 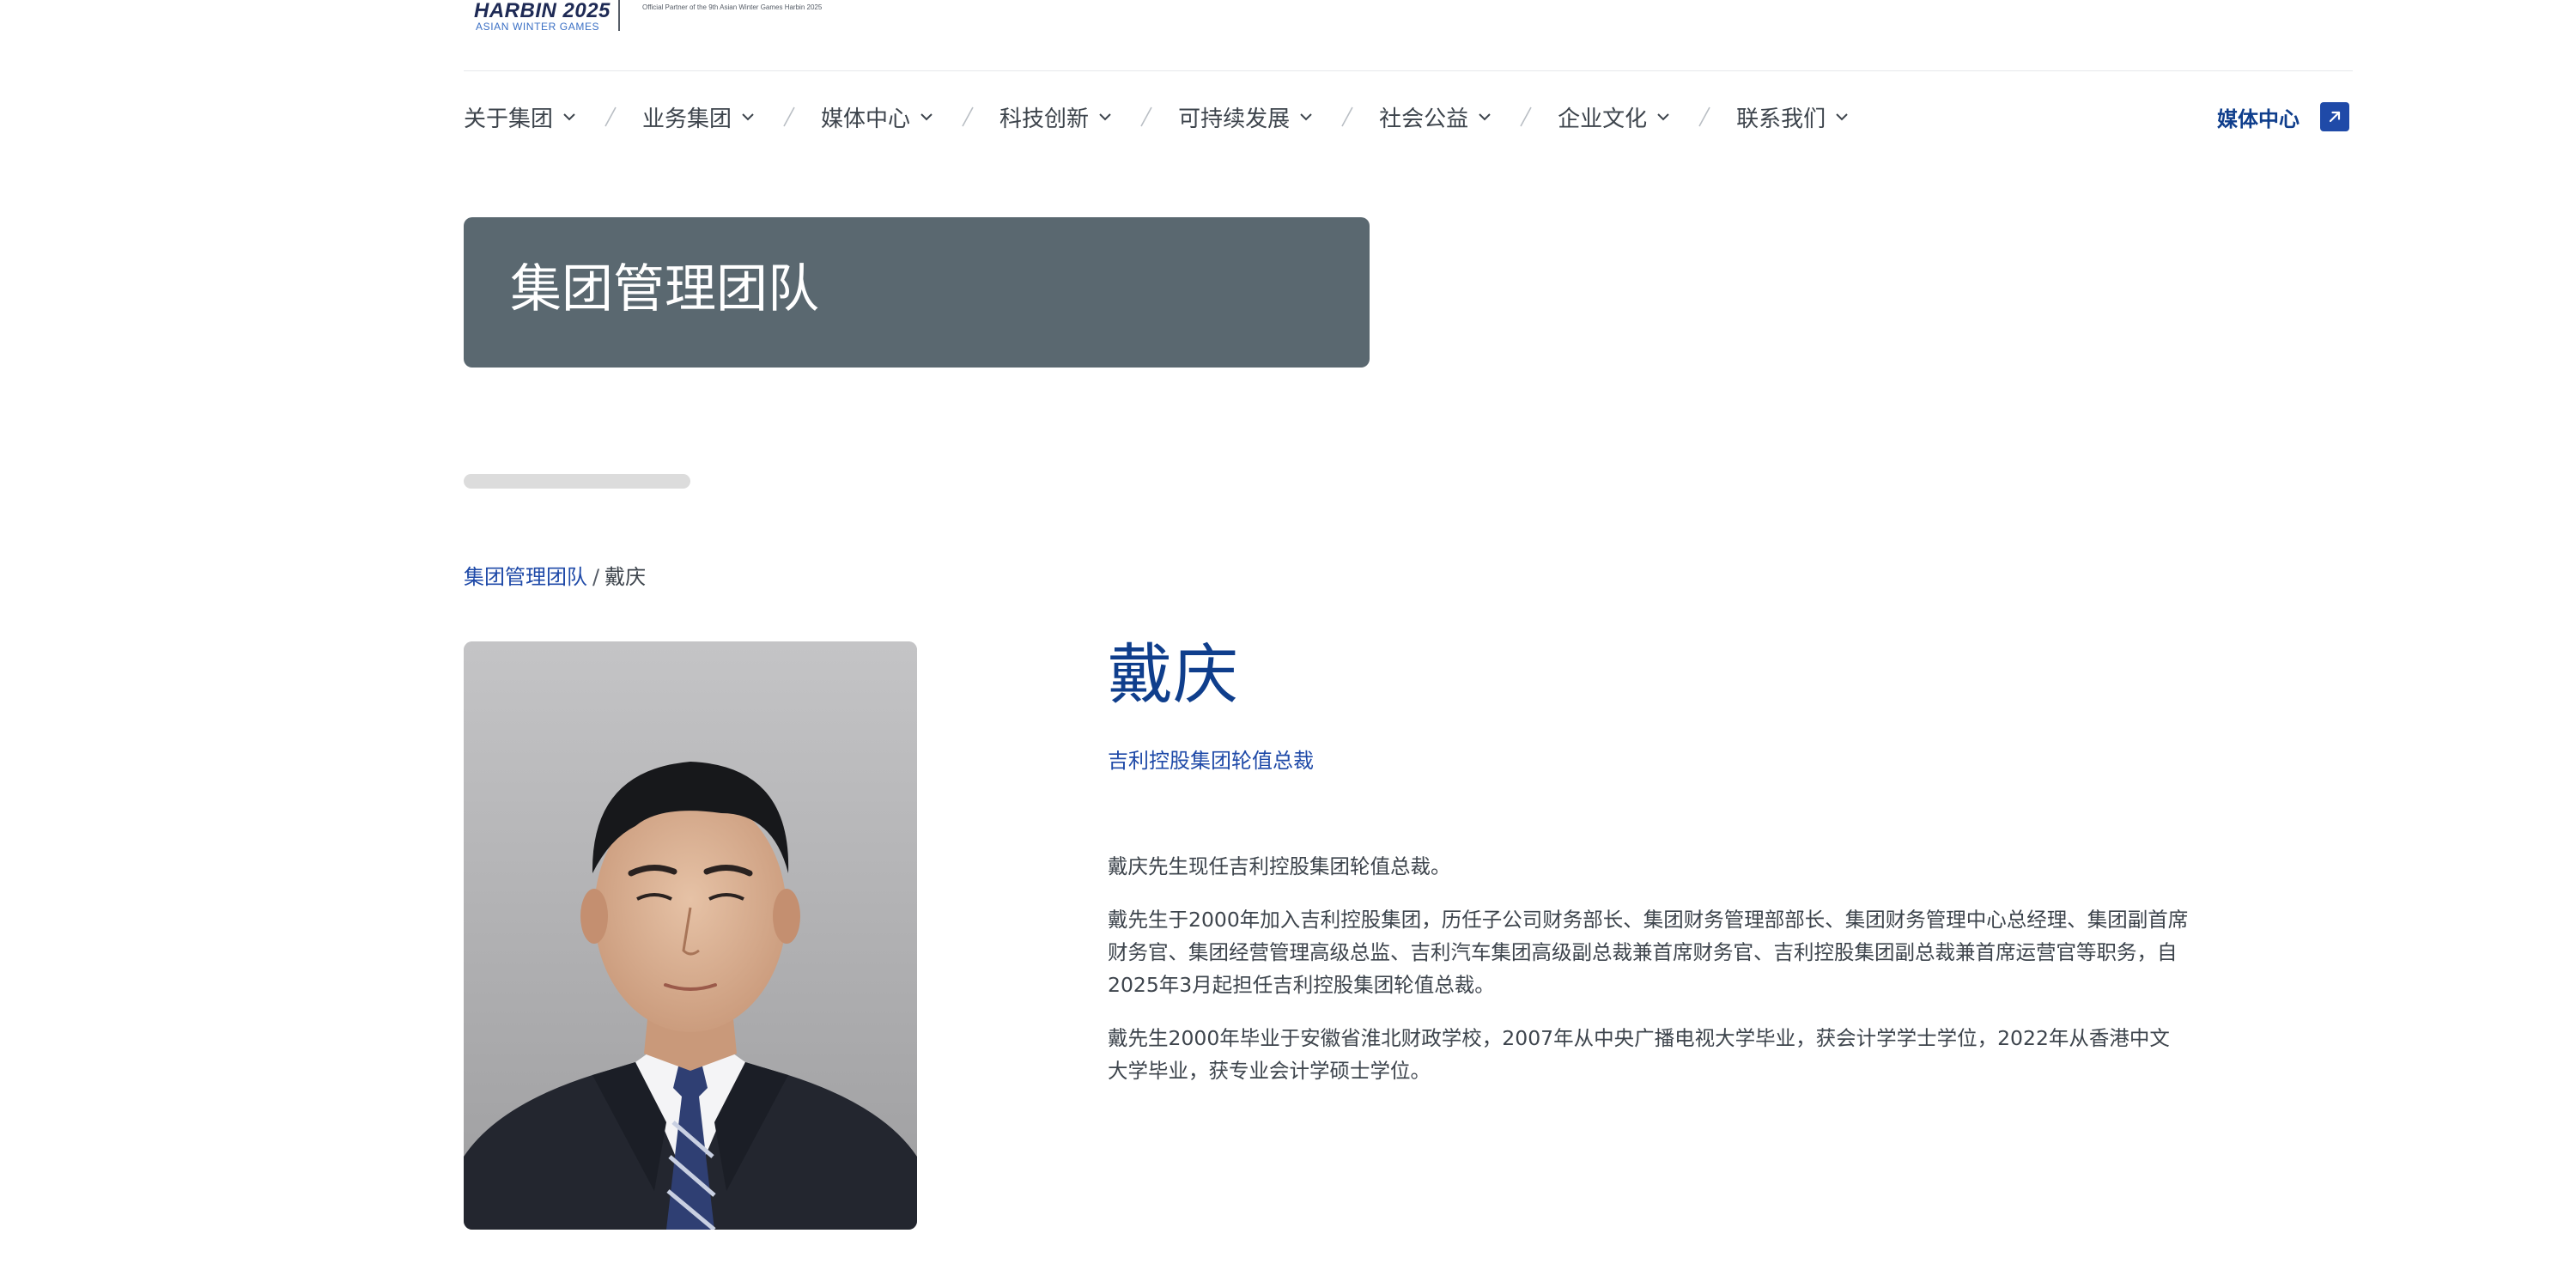 What do you see at coordinates (509, 119) in the screenshot?
I see `nav-item-label: 关于集团` at bounding box center [509, 119].